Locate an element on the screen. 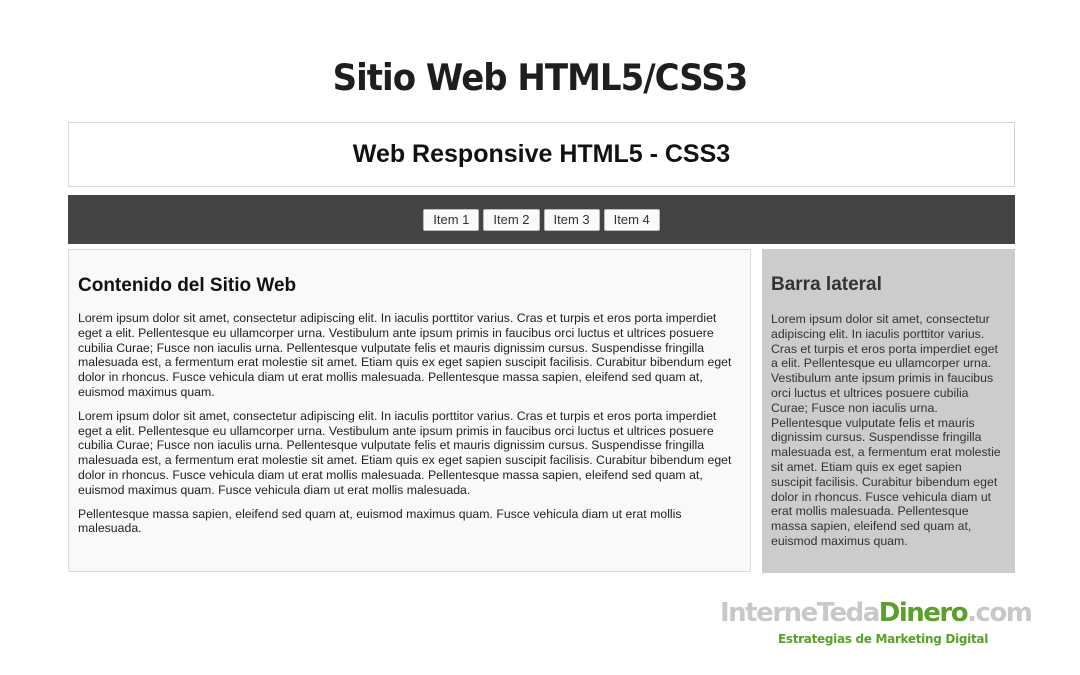  main-heading: Contenido del Sitio Web is located at coordinates (187, 285).